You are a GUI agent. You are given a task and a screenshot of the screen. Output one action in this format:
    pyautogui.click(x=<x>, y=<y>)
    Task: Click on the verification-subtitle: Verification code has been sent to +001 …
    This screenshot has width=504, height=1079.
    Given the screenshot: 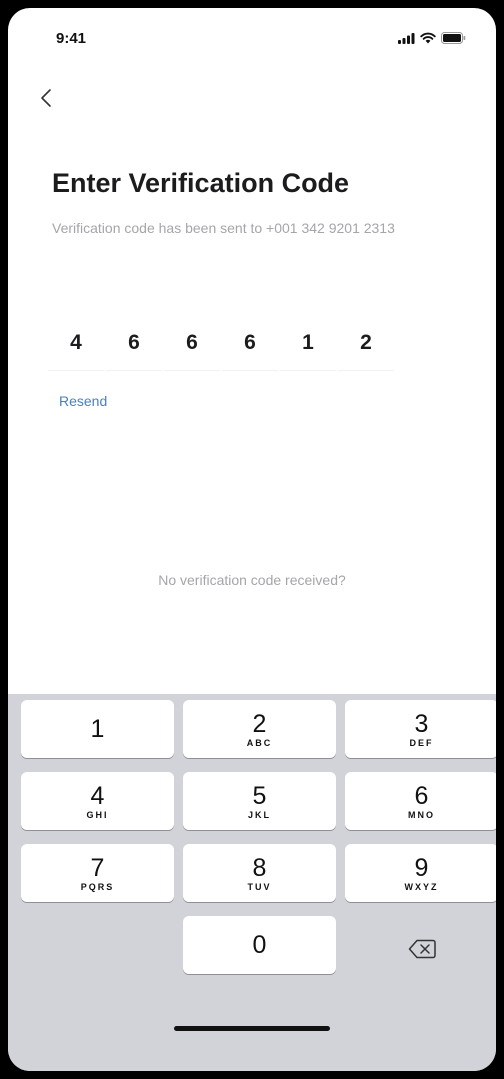 What is the action you would take?
    pyautogui.click(x=223, y=228)
    